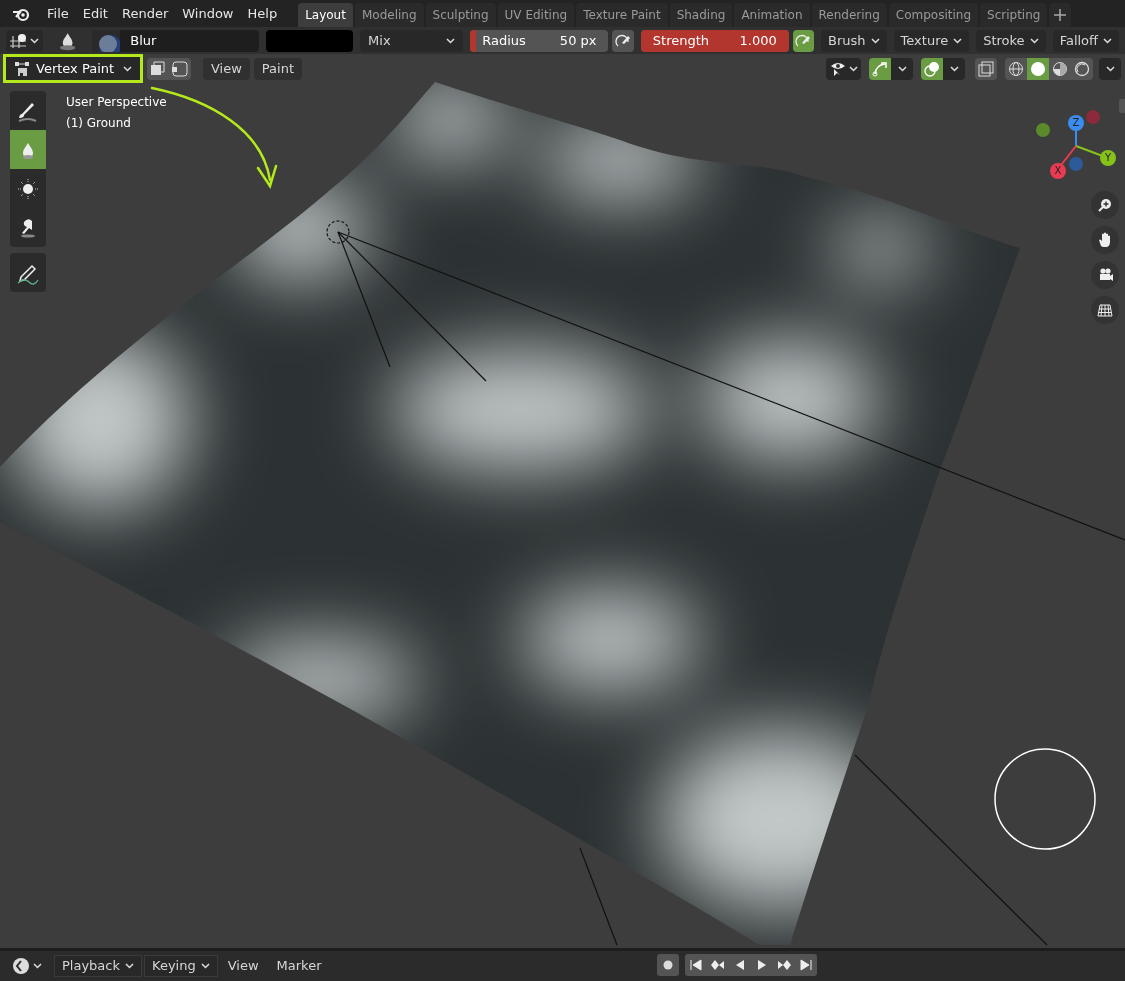 The width and height of the screenshot is (1125, 981). What do you see at coordinates (175, 40) in the screenshot?
I see `brush-name-field: Blur` at bounding box center [175, 40].